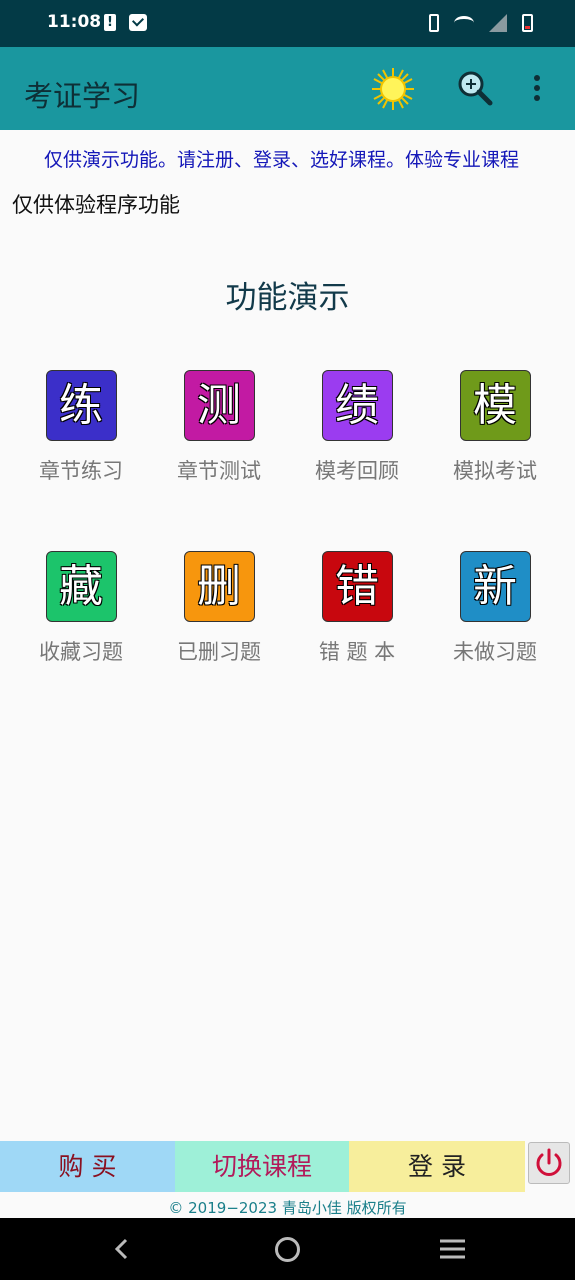 This screenshot has height=1280, width=575. Describe the element at coordinates (495, 652) in the screenshot. I see `tile-label: 未做习题` at that location.